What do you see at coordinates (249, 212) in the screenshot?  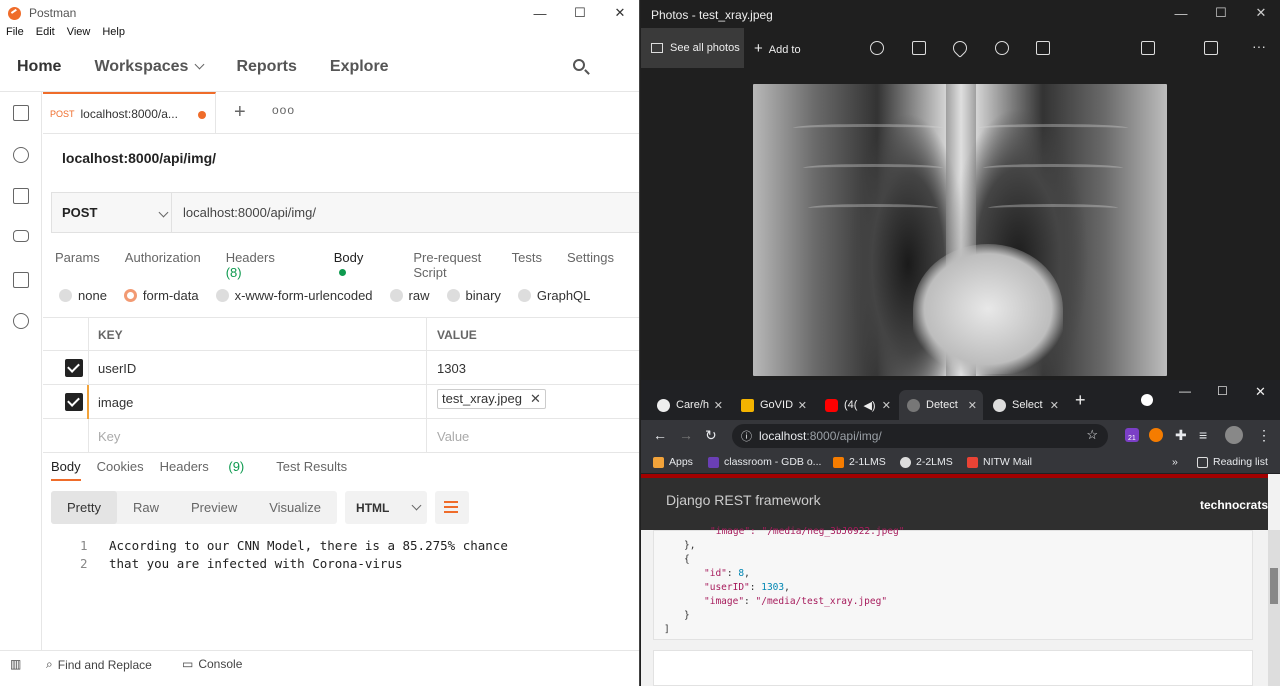 I see `url-input: localhost:8000/api/img/` at bounding box center [249, 212].